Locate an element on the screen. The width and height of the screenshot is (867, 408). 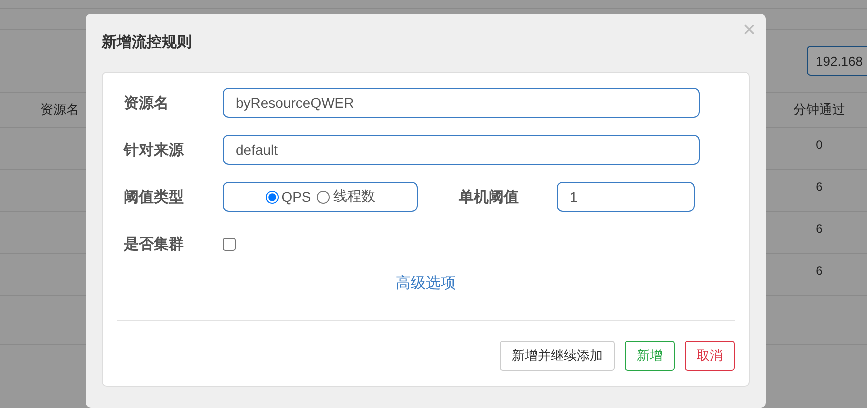
field-label: 针对来源 is located at coordinates (154, 150).